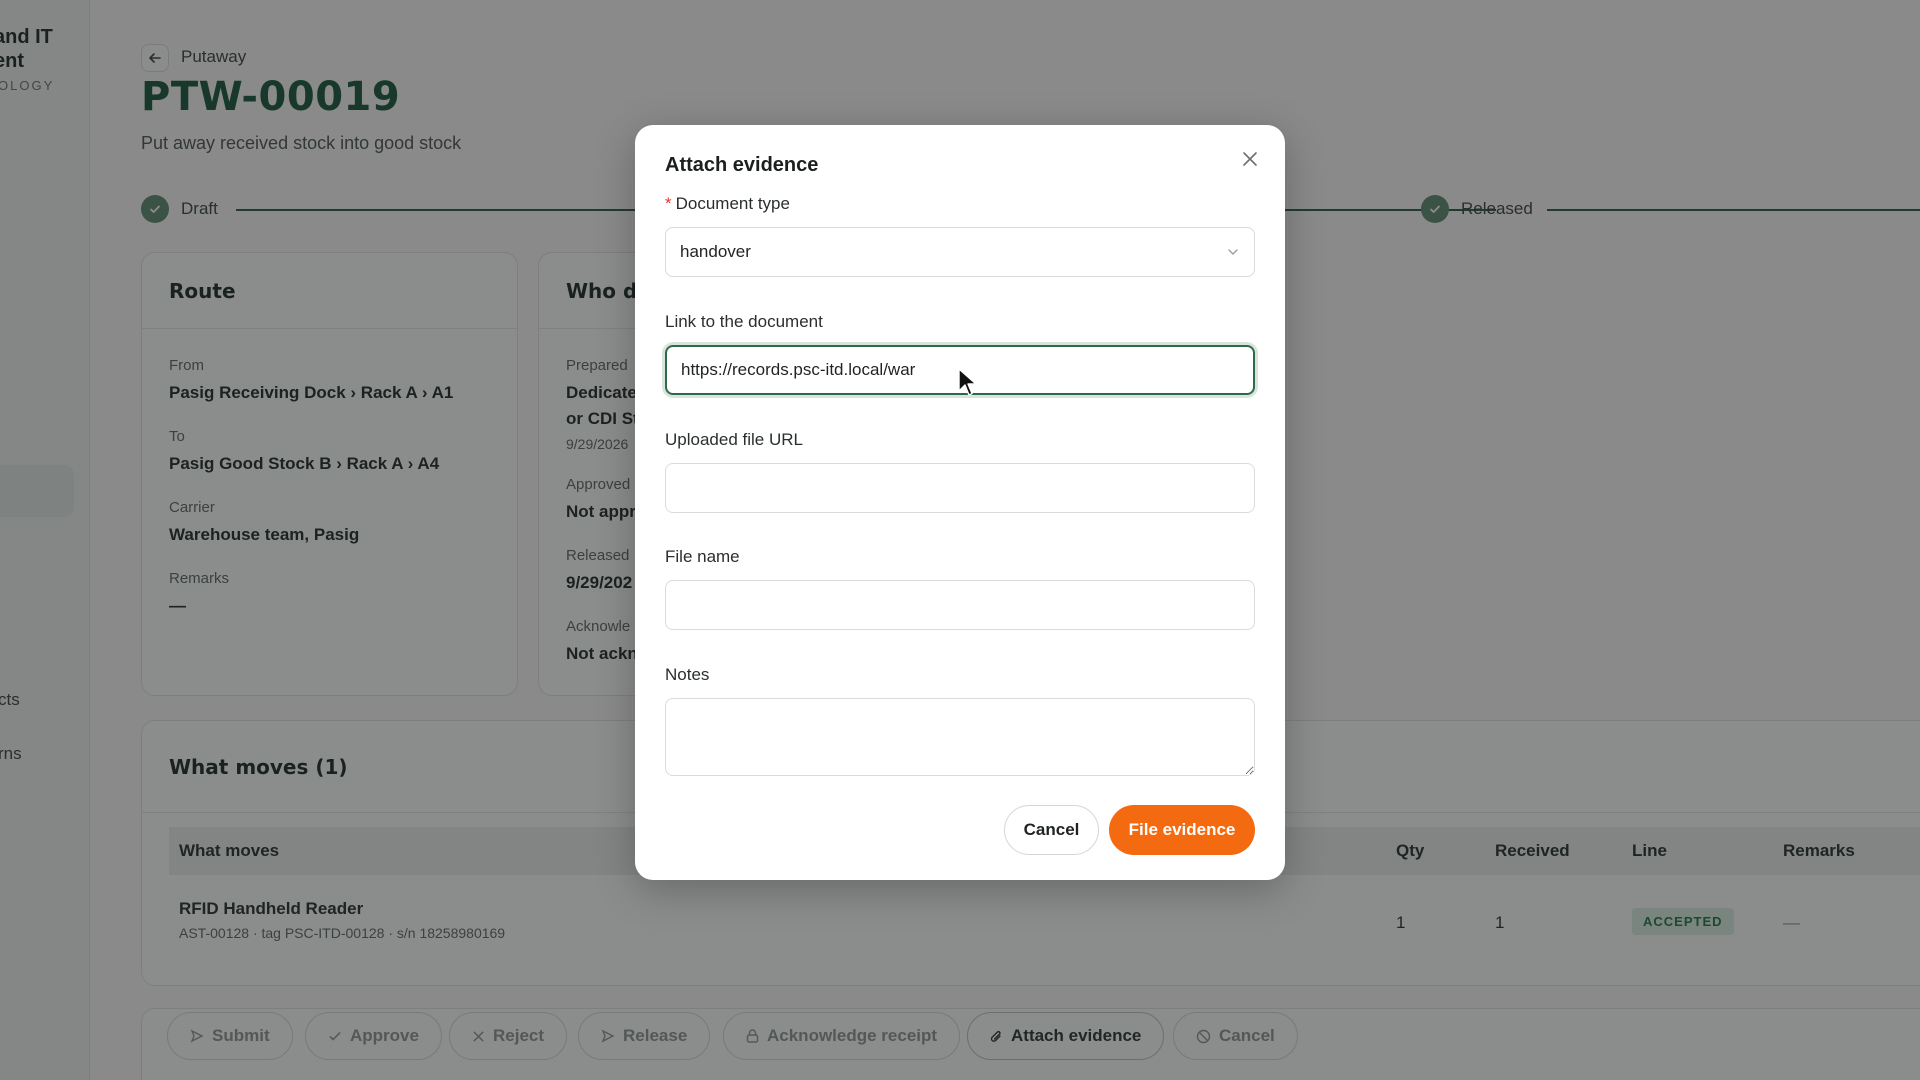 Image resolution: width=1920 pixels, height=1080 pixels. What do you see at coordinates (1182, 830) in the screenshot?
I see `file-evidence-button: File evidence` at bounding box center [1182, 830].